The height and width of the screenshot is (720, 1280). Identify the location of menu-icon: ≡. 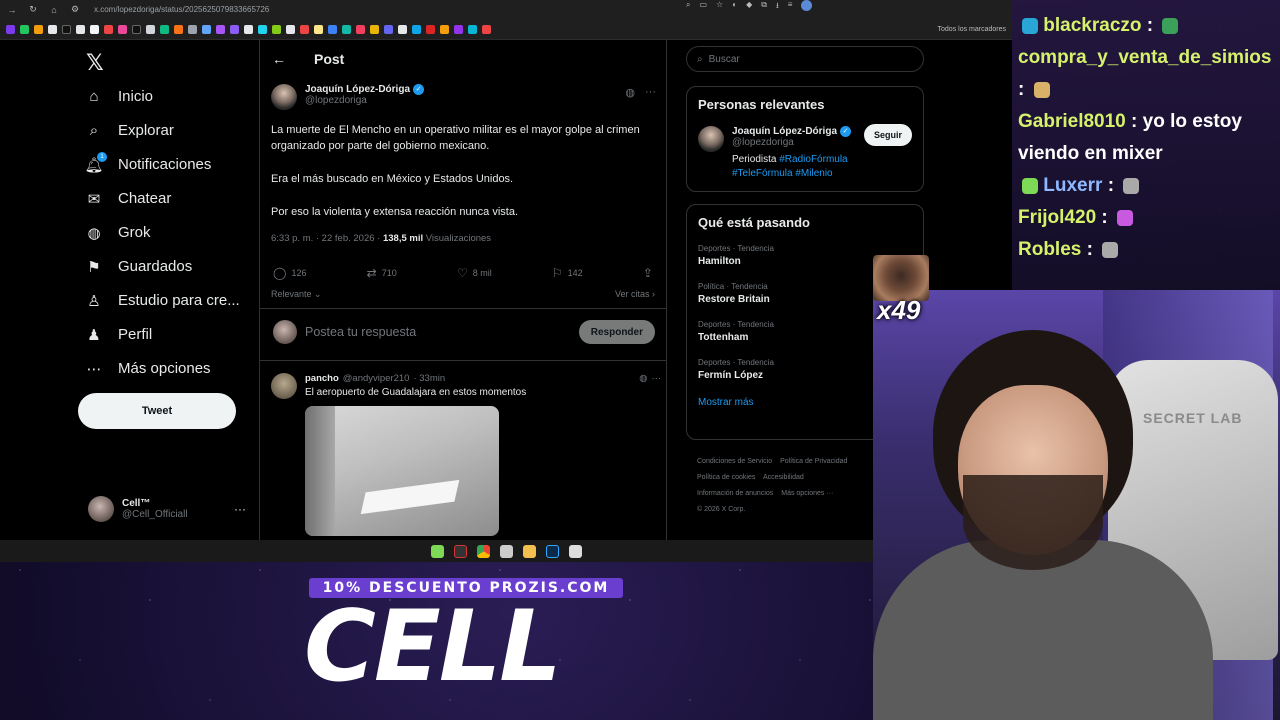
(790, 7).